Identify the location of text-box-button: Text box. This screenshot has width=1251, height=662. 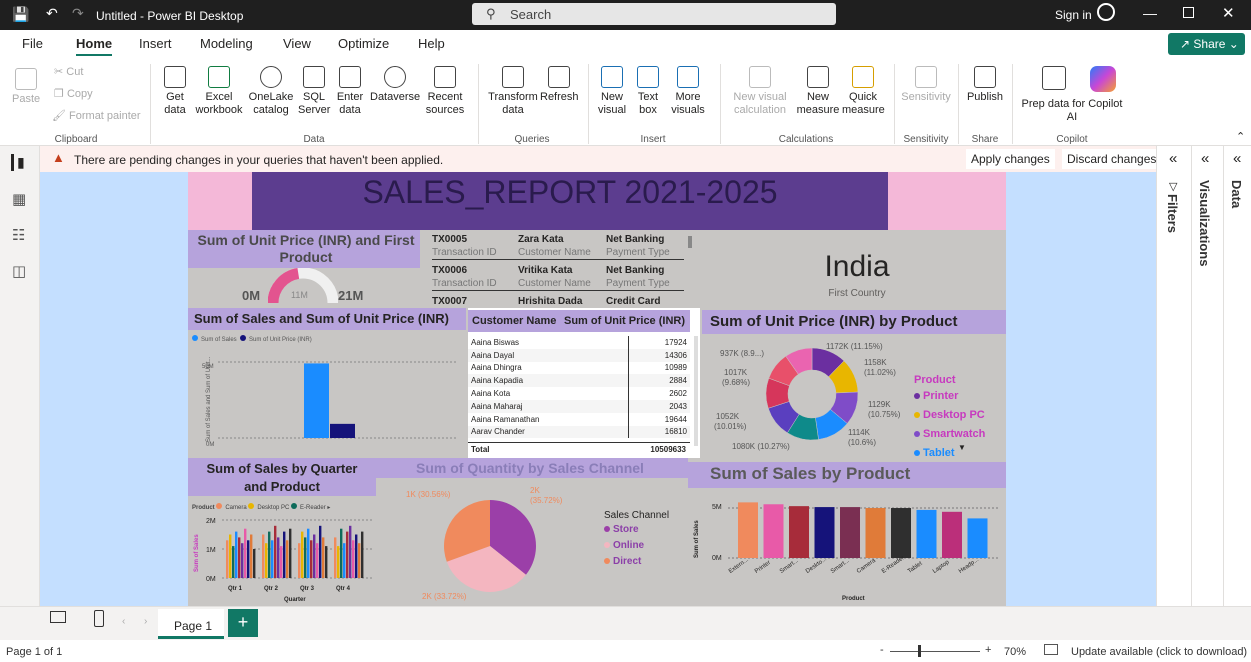
(648, 91).